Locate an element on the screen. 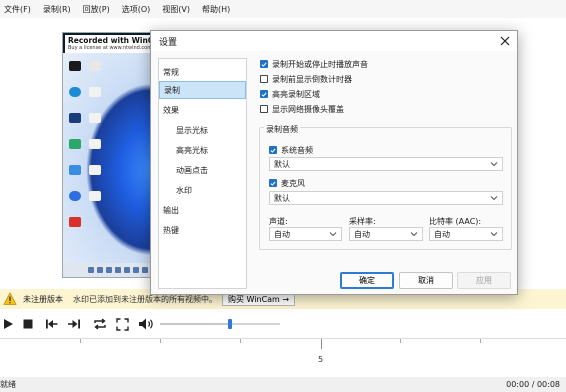 This screenshot has width=566, height=392. channels-value: 自动 is located at coordinates (282, 234).